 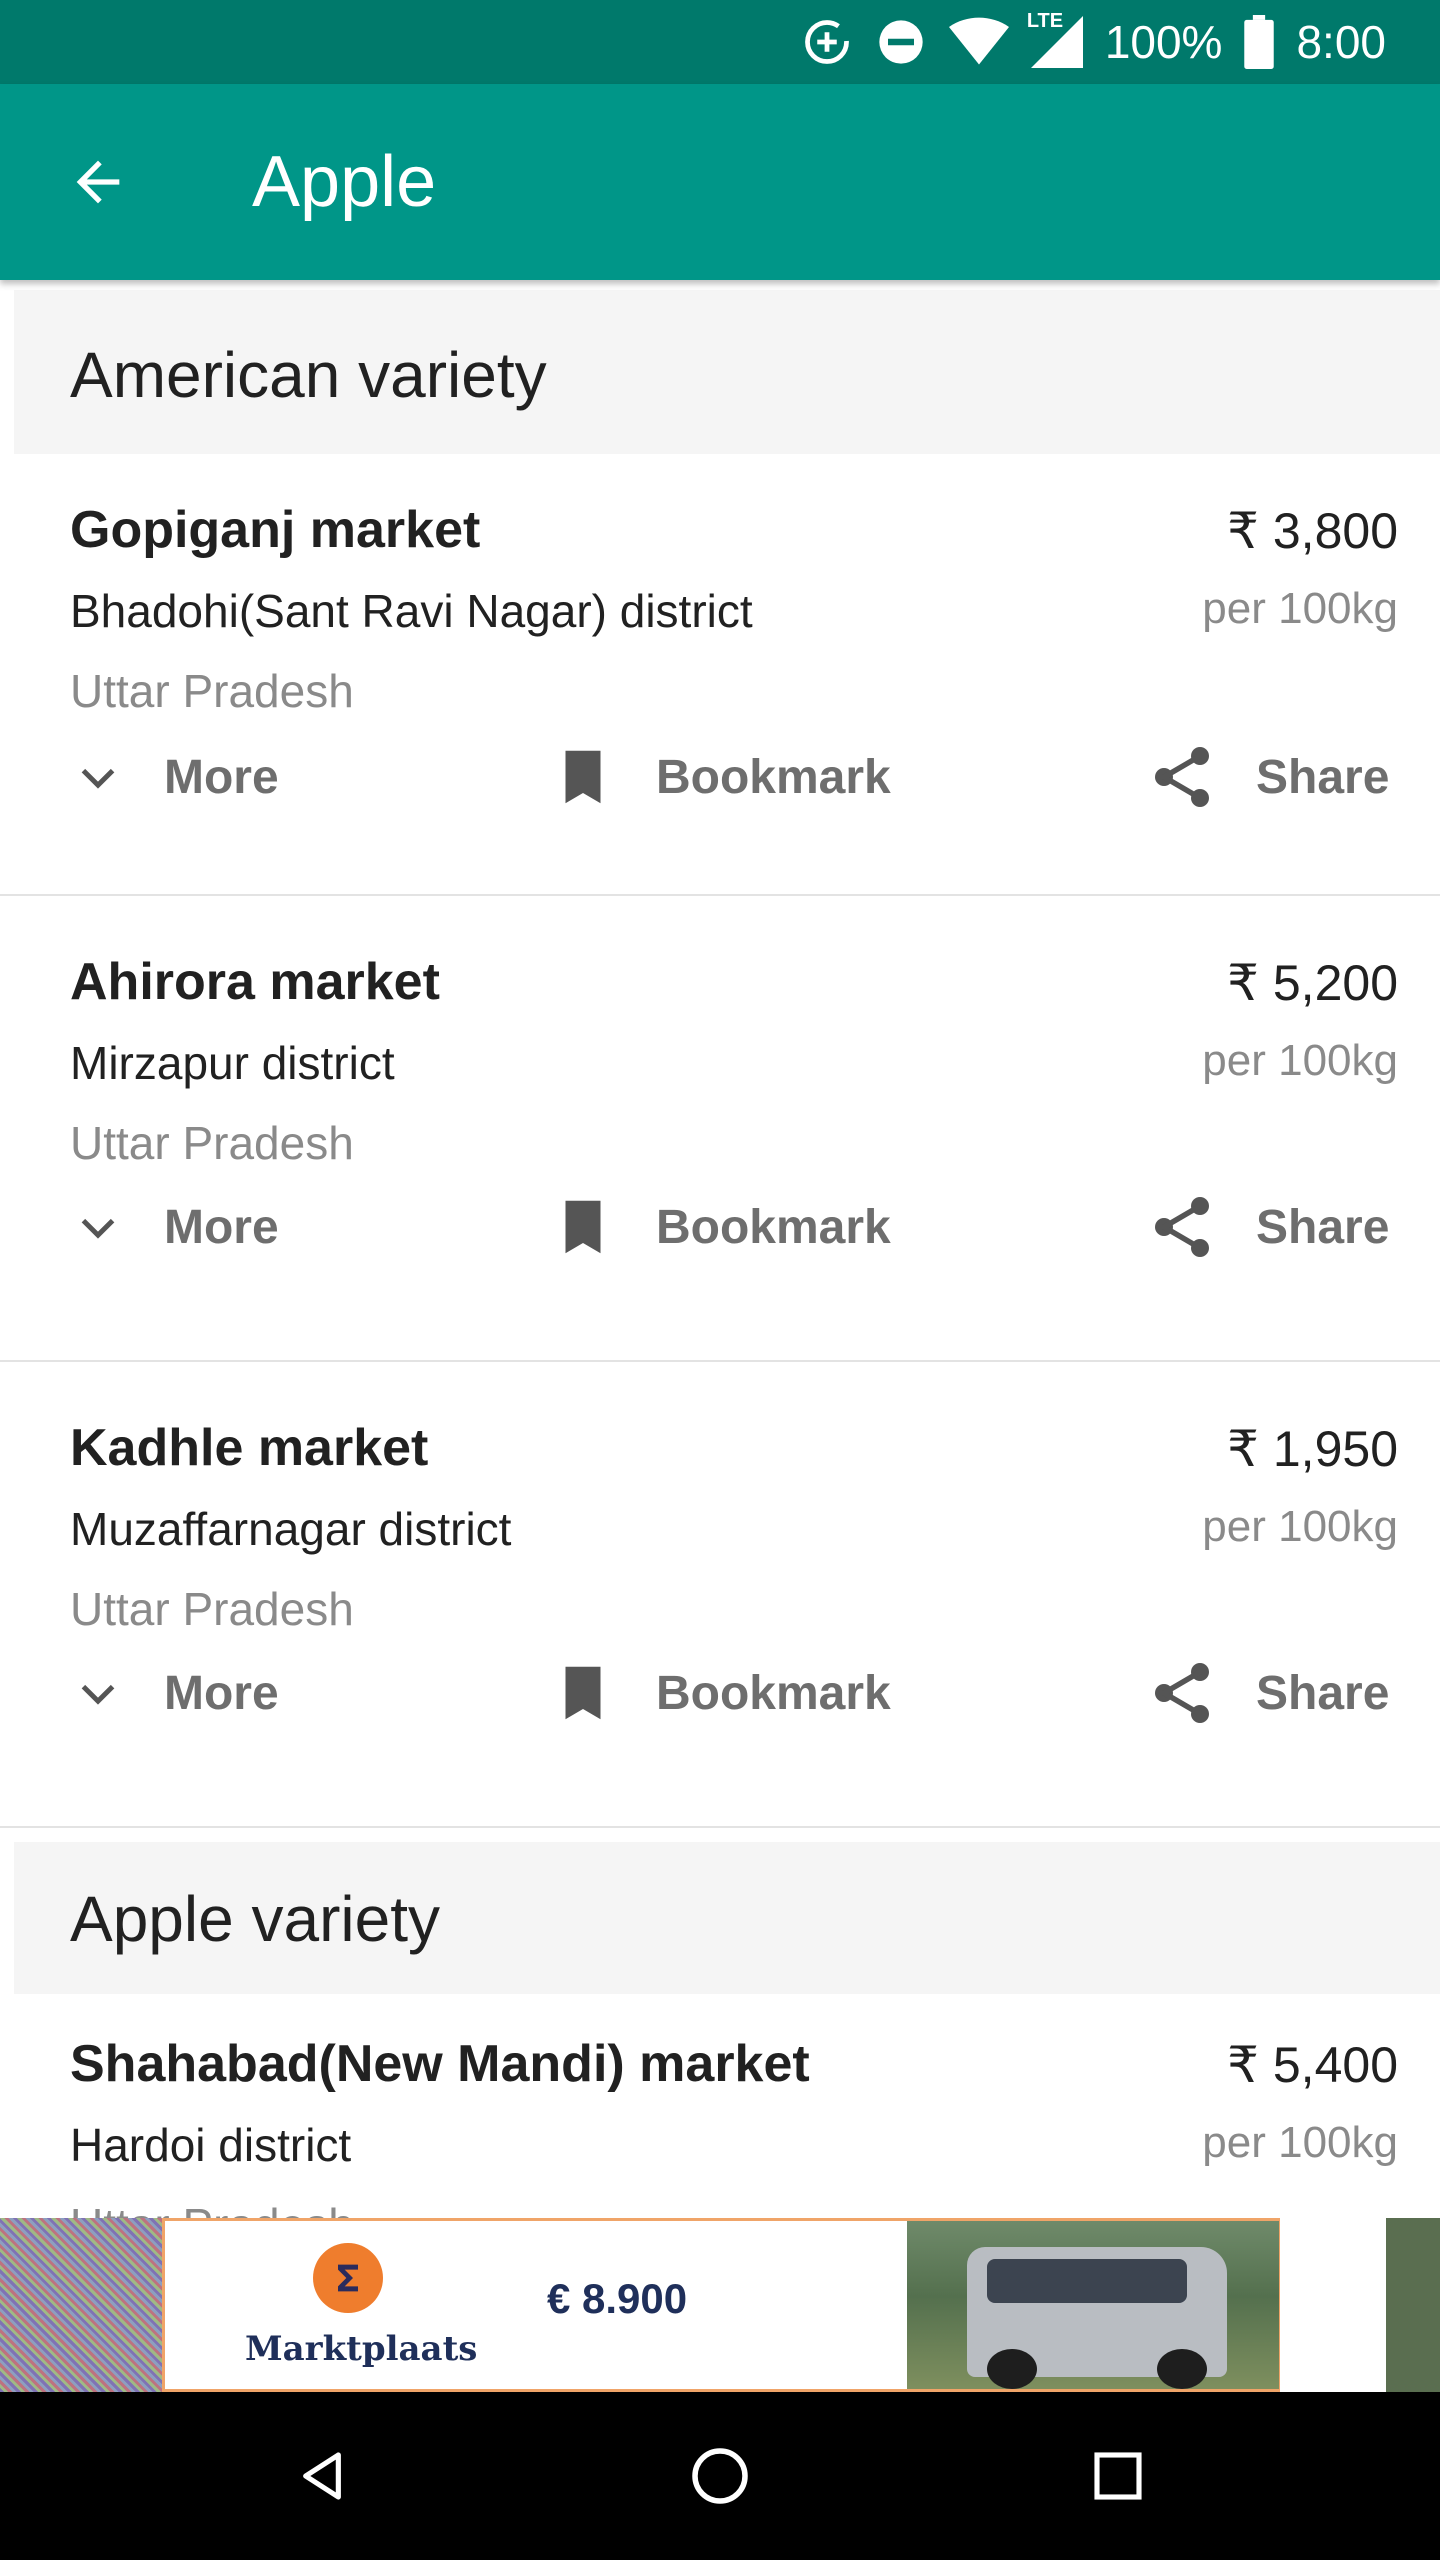 I want to click on ad-price: € 8.900, so click(x=617, y=2298).